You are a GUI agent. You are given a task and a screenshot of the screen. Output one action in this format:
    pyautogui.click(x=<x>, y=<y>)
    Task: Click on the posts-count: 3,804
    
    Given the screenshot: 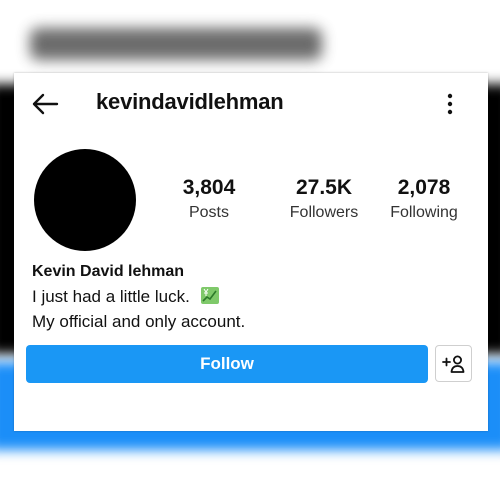 What is the action you would take?
    pyautogui.click(x=209, y=187)
    